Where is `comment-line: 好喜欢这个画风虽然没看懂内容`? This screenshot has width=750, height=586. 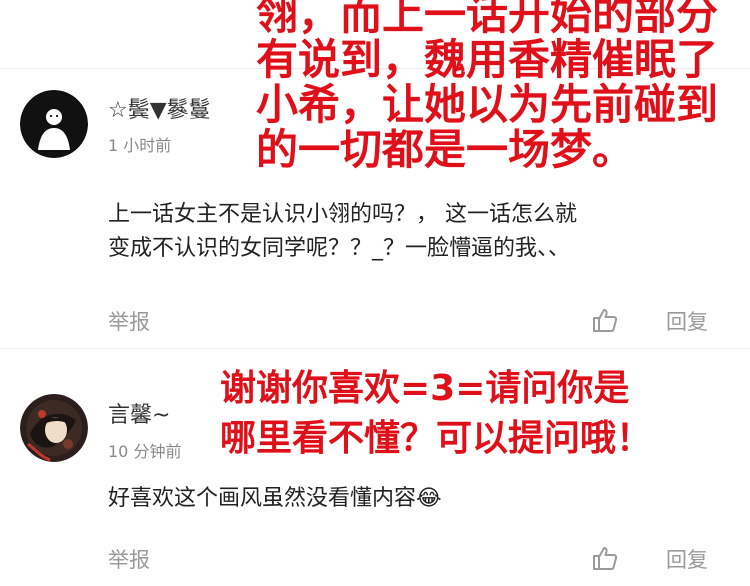 comment-line: 好喜欢这个画风虽然没看懂内容 is located at coordinates (262, 498).